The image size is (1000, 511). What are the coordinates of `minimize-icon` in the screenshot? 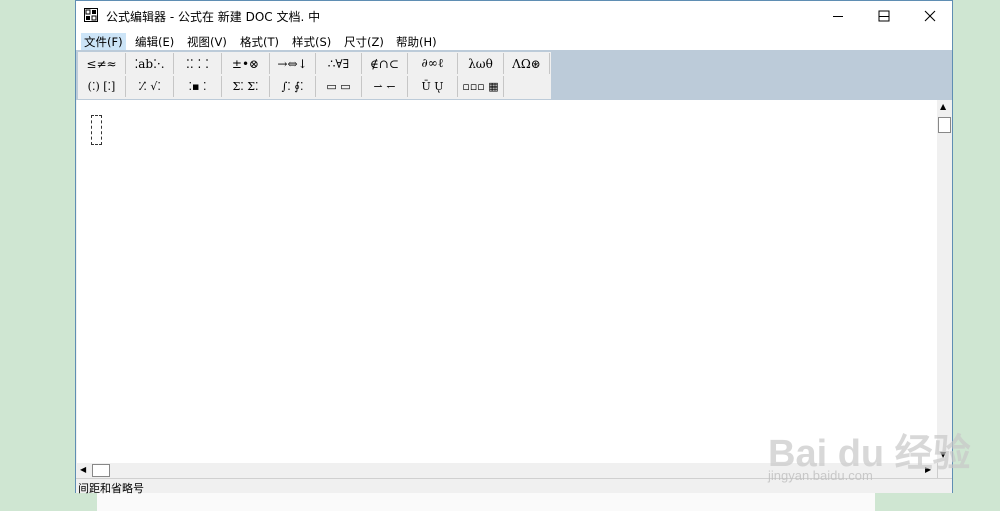 It's located at (838, 16).